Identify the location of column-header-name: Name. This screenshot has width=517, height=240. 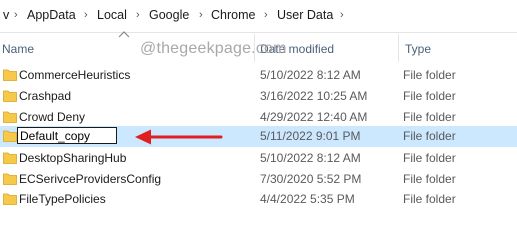
(18, 49).